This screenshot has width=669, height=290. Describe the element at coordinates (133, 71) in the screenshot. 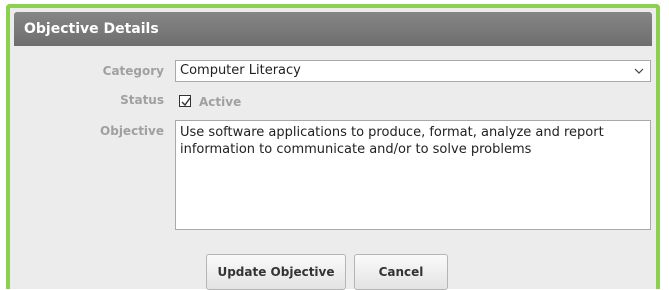

I see `category-label: Category` at that location.